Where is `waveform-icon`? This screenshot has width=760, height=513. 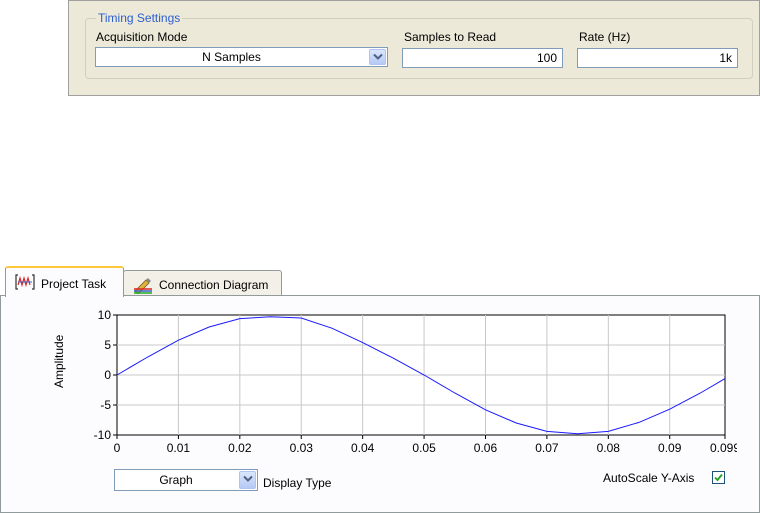 waveform-icon is located at coordinates (25, 283).